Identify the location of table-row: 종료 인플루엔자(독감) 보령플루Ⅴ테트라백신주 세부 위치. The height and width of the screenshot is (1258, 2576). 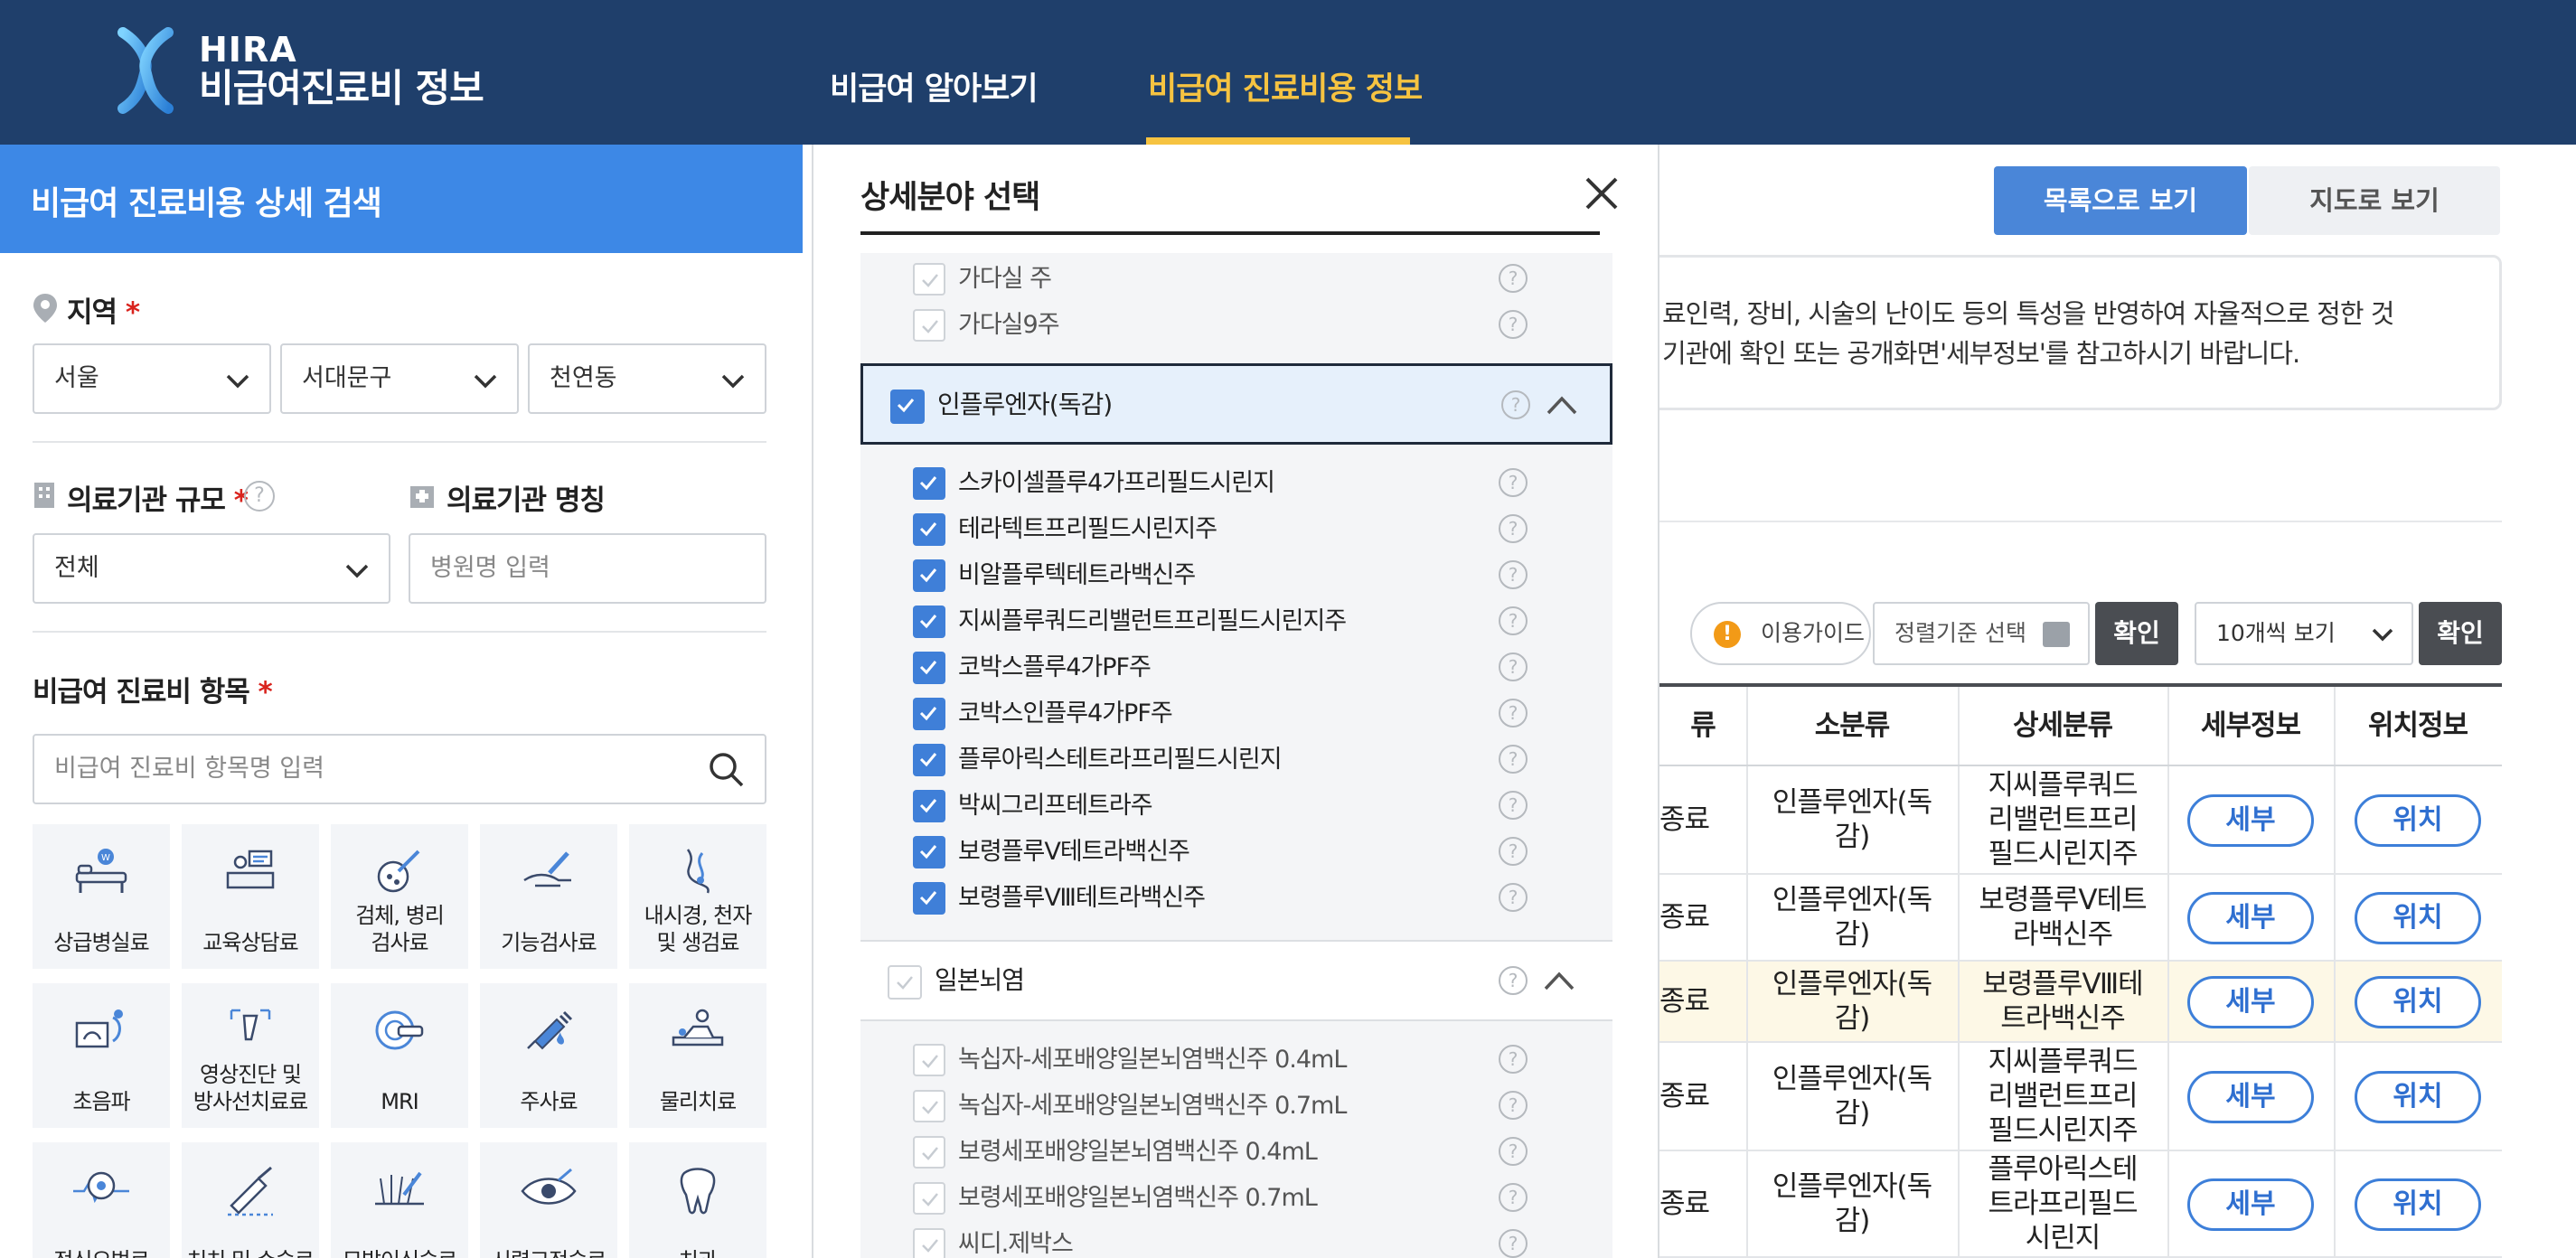
(2080, 918).